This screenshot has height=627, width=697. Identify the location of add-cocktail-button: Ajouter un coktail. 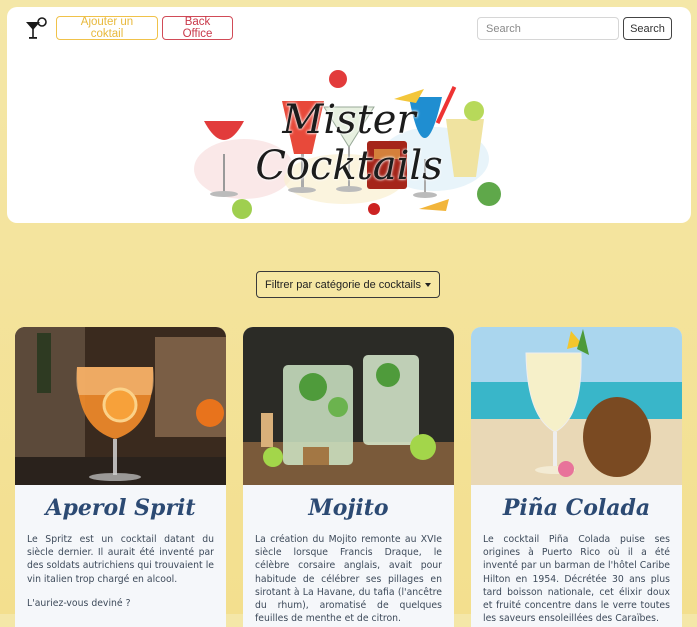
(107, 28).